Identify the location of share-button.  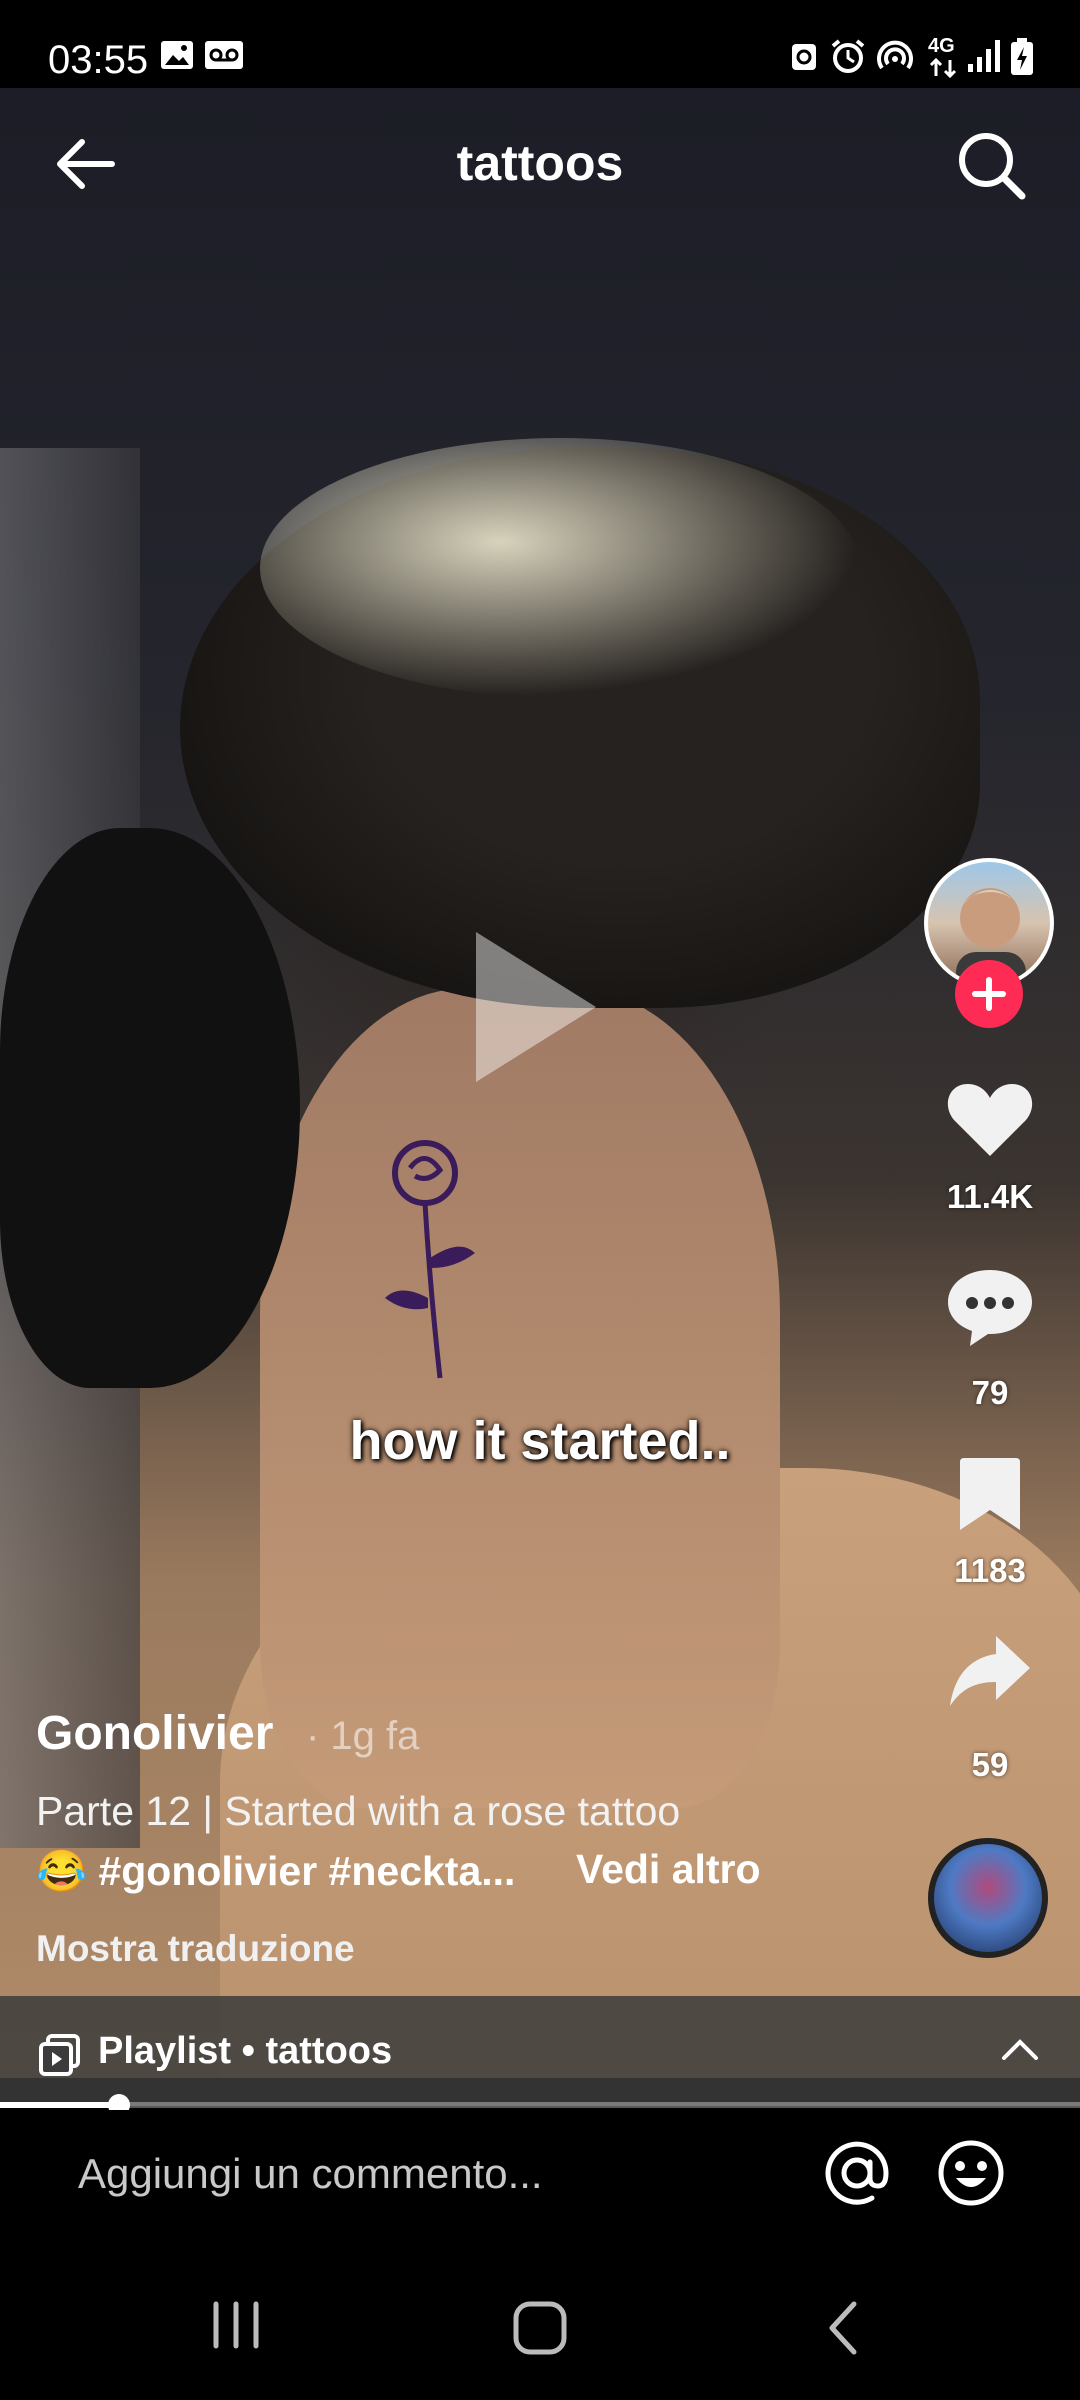
(990, 1671).